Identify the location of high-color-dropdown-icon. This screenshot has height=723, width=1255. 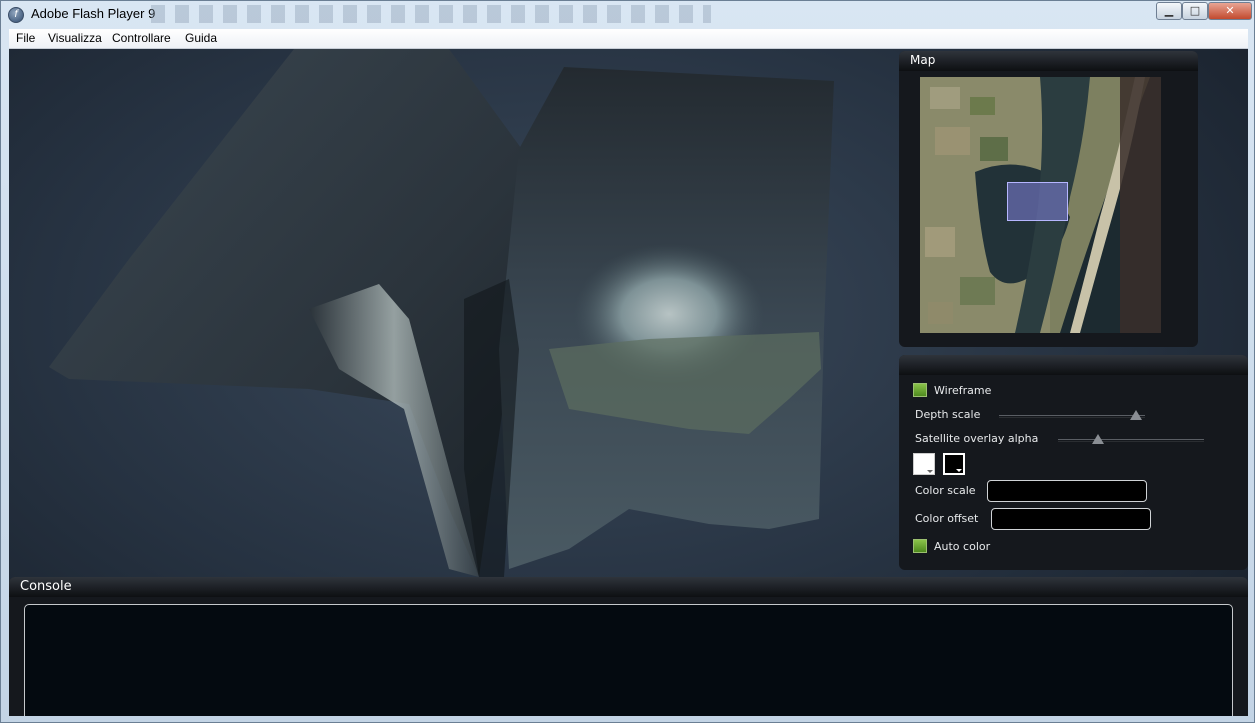
(959, 470).